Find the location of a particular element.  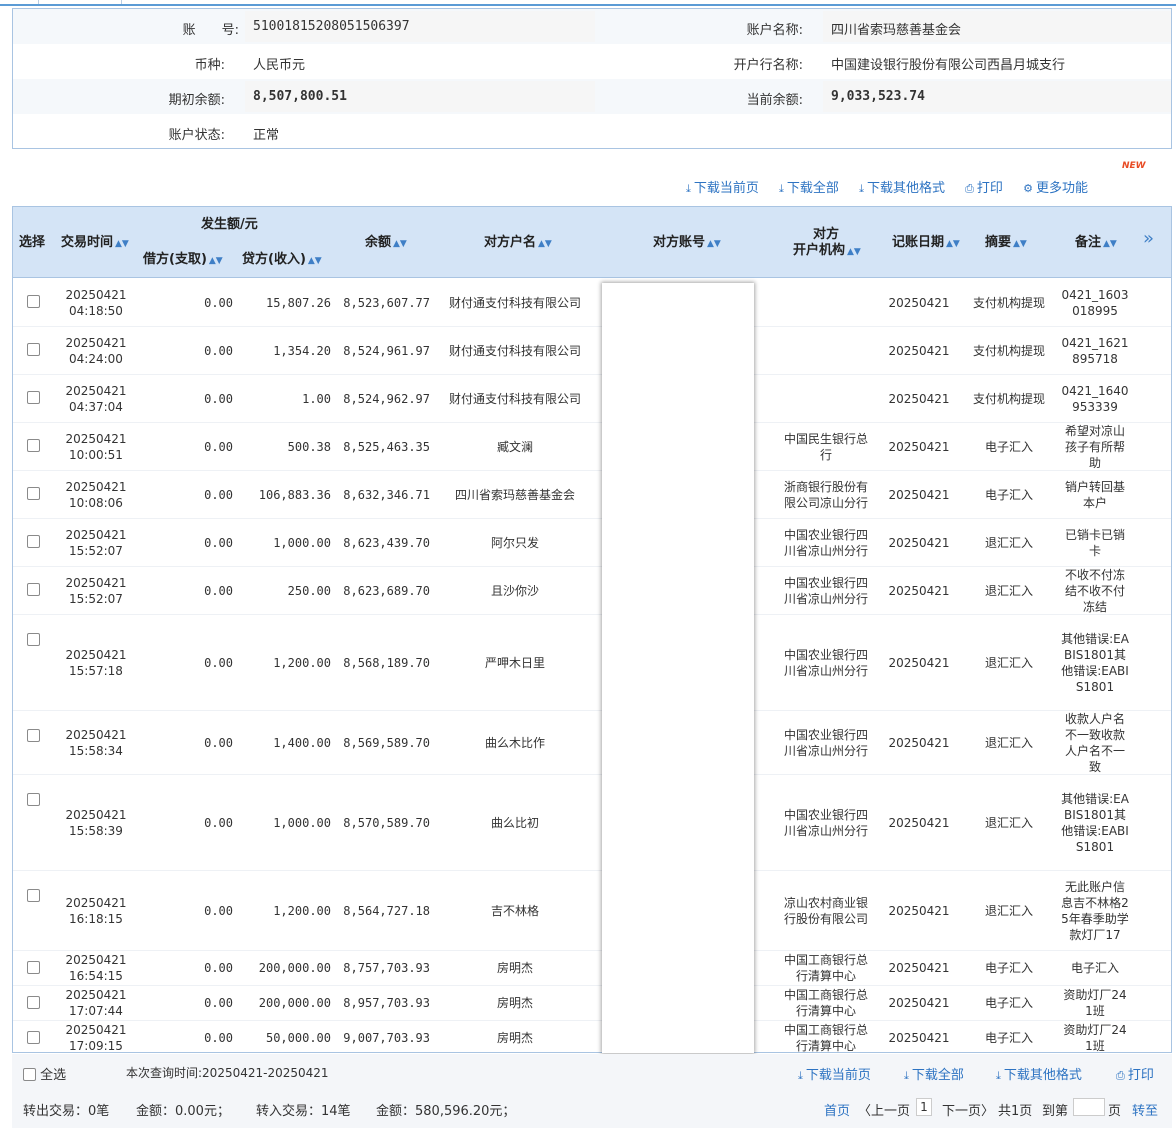

header-counterparty-bank: 对方 开户机构 ▲▼ is located at coordinates (827, 243).